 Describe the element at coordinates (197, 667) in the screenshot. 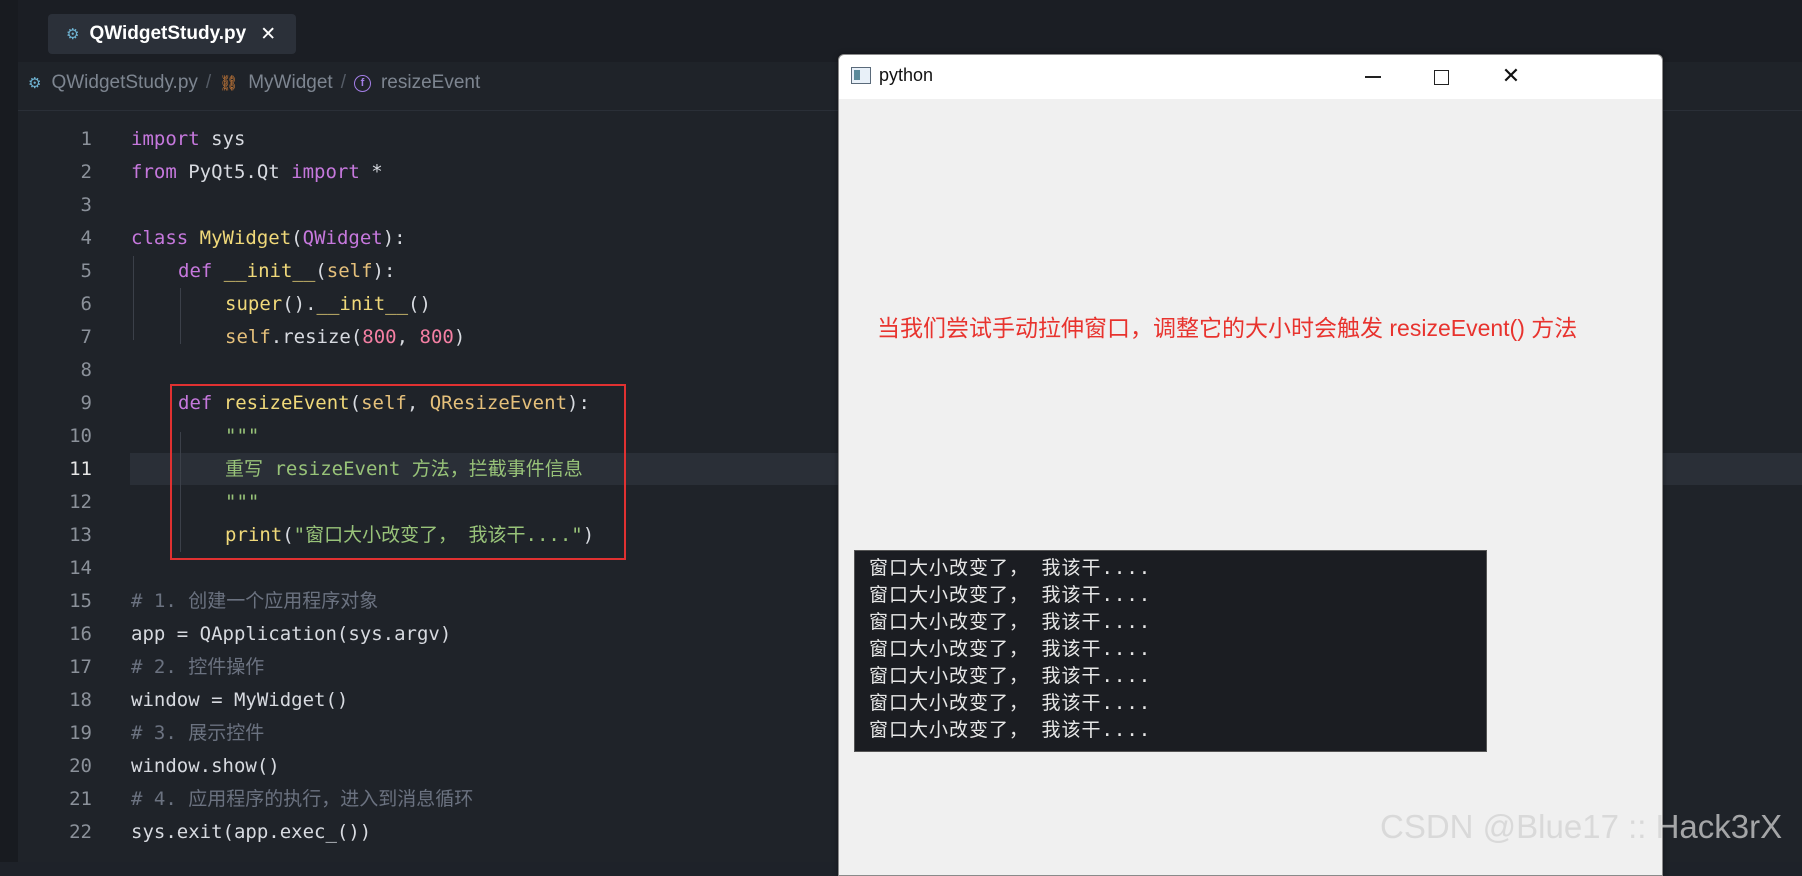

I see `code-line-17: # 2. 控件操作` at that location.